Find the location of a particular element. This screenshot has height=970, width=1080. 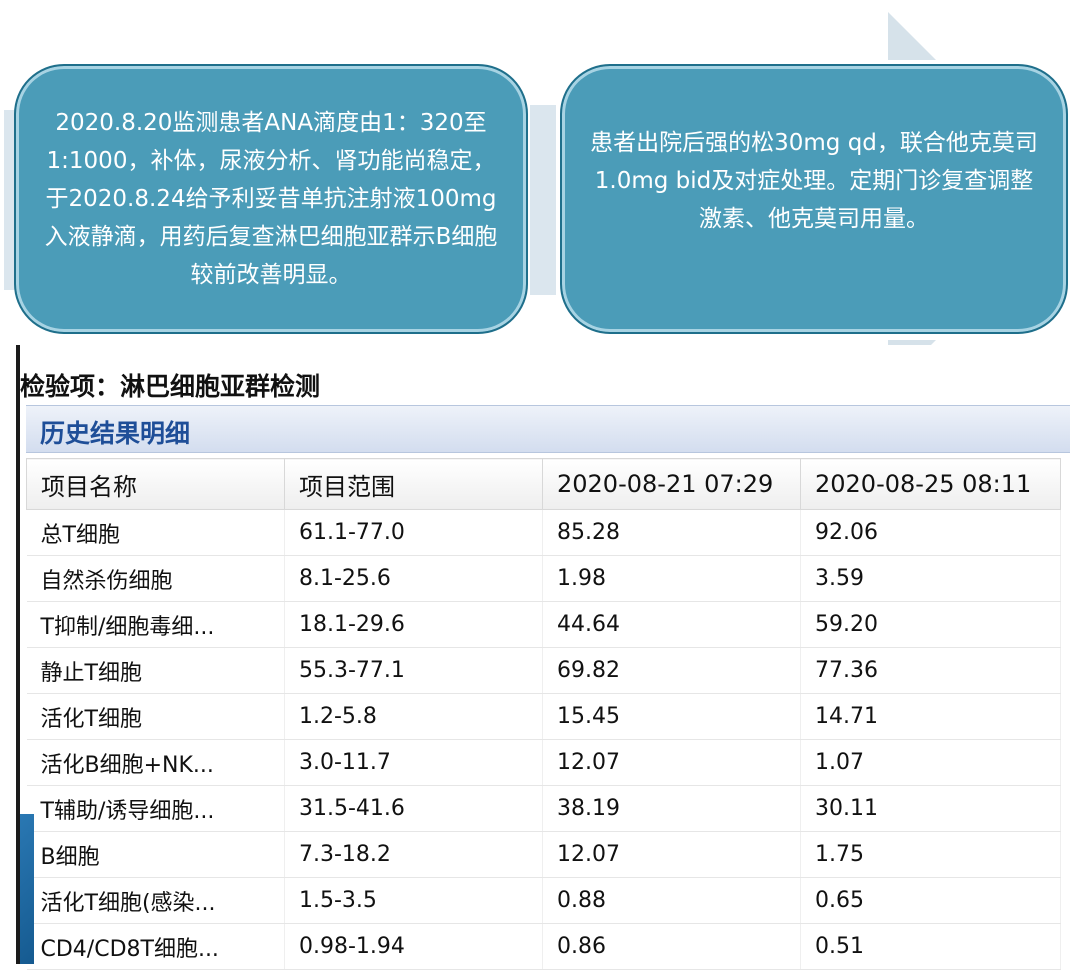

column-header-date-2: 2020-08-25 08:11 is located at coordinates (930, 484).